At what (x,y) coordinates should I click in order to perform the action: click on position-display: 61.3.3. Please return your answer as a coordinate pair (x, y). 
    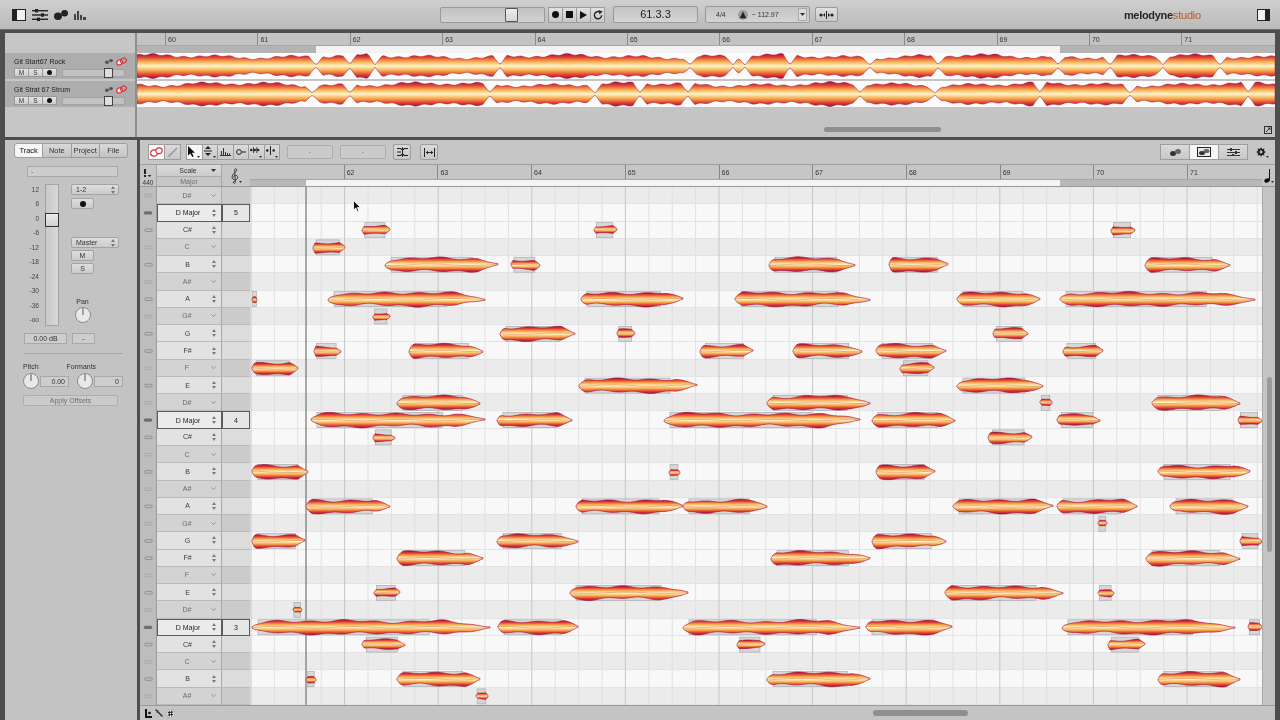
    Looking at the image, I should click on (655, 14).